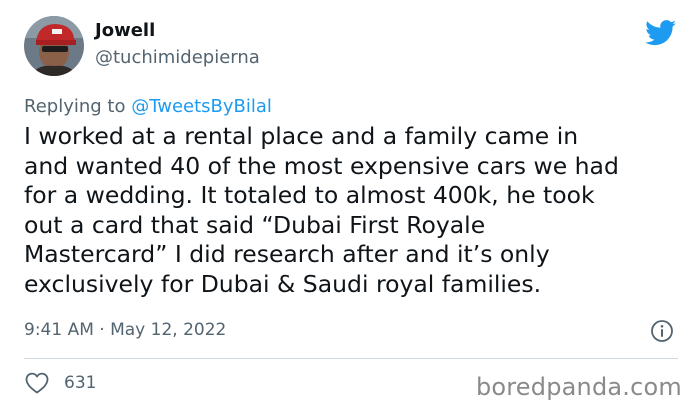 This screenshot has width=700, height=410. What do you see at coordinates (661, 33) in the screenshot?
I see `twitter-bird-icon` at bounding box center [661, 33].